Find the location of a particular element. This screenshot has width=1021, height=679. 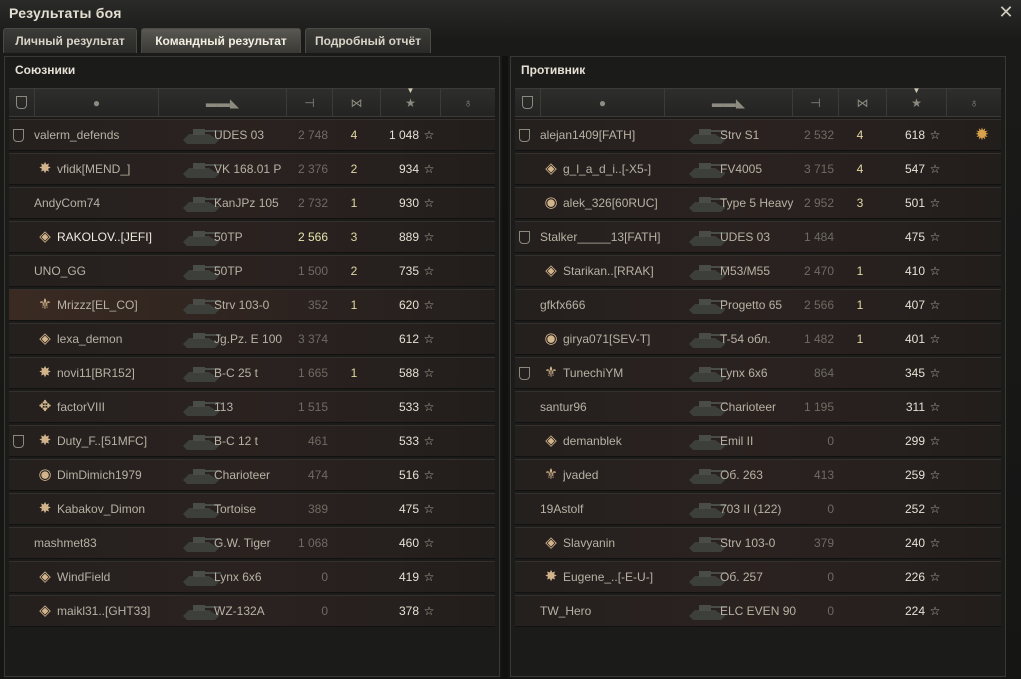

player-row: ◈ WindField Lynx 6x6 0 419 ☆ is located at coordinates (252, 577).